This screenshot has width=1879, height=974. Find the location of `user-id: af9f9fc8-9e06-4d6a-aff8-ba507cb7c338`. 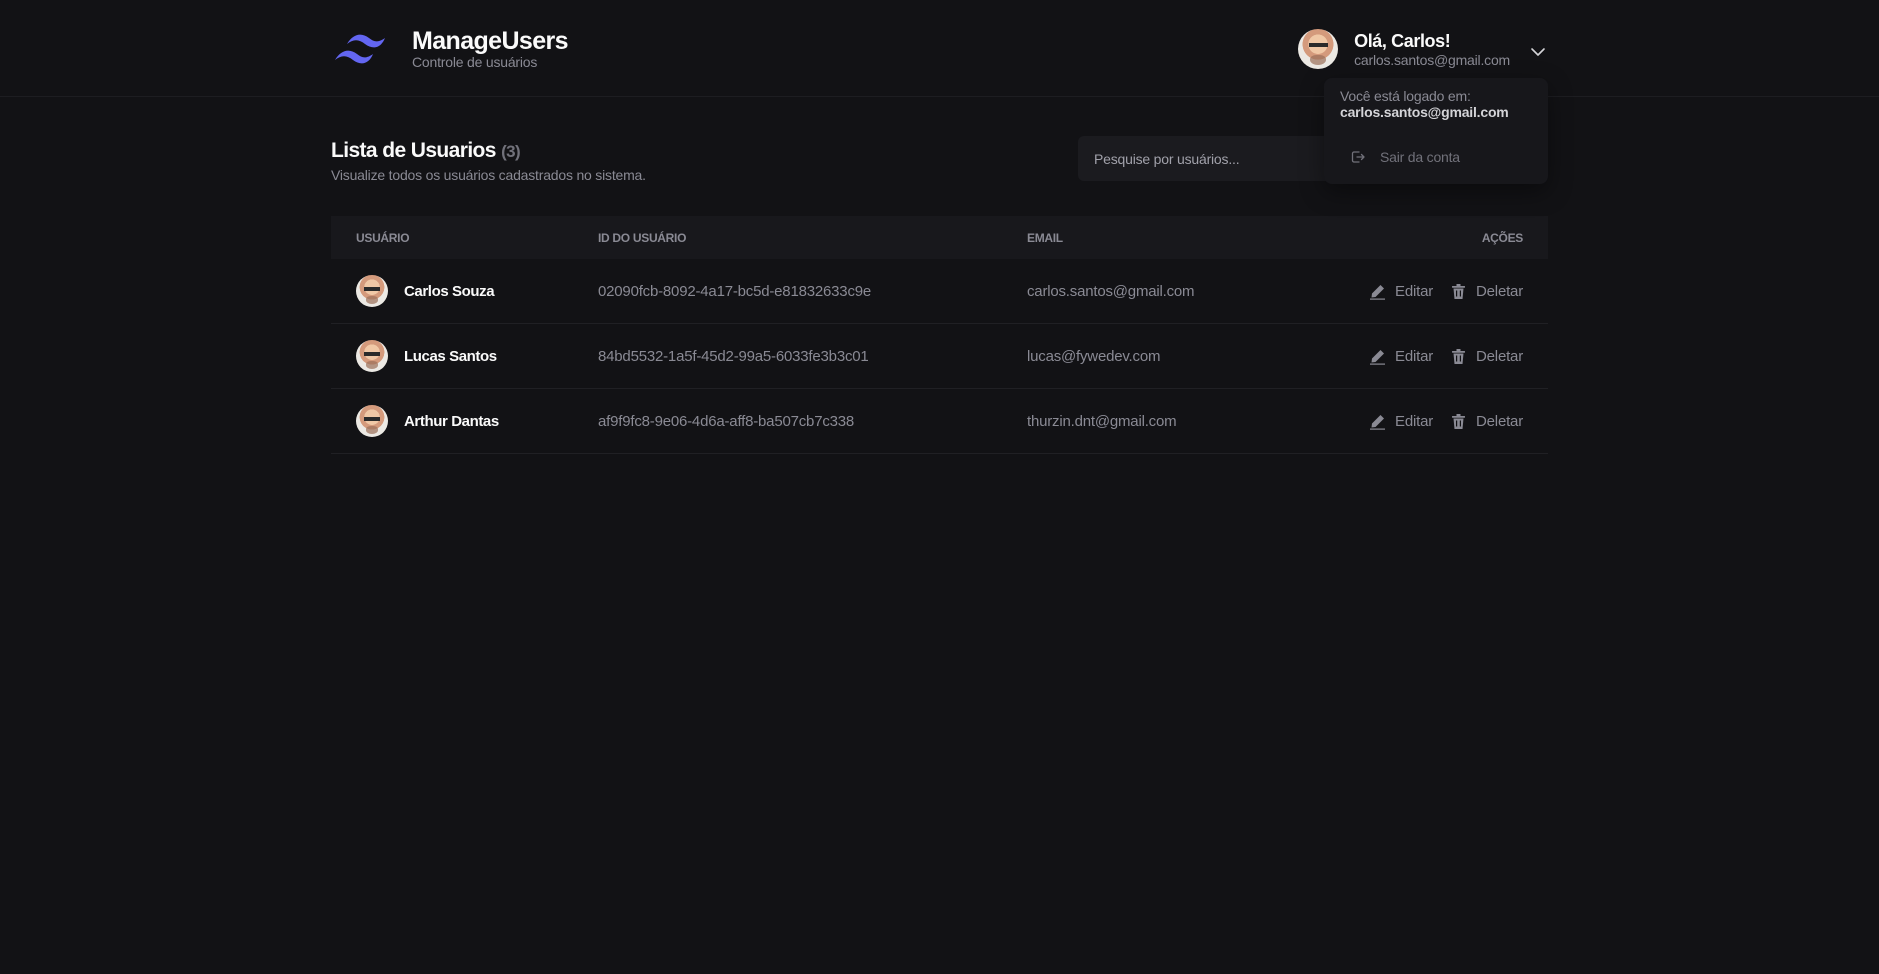

user-id: af9f9fc8-9e06-4d6a-aff8-ba507cb7c338 is located at coordinates (726, 421).